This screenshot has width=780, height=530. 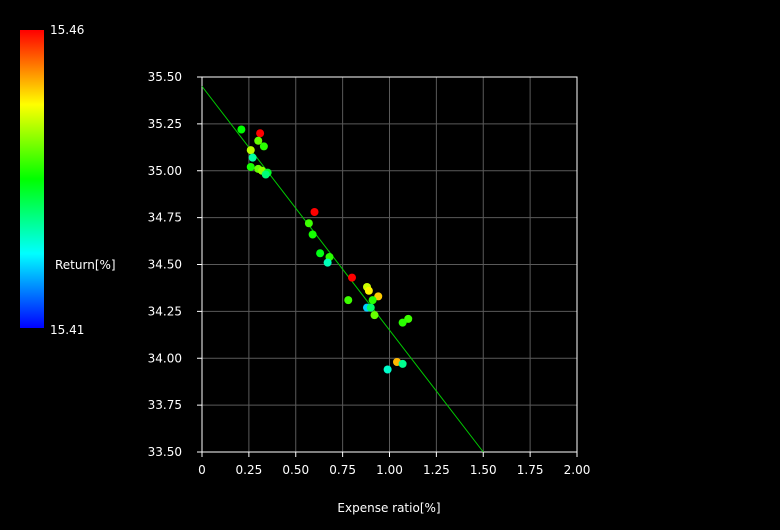 I want to click on y-tick-label: 34.50, so click(x=165, y=265).